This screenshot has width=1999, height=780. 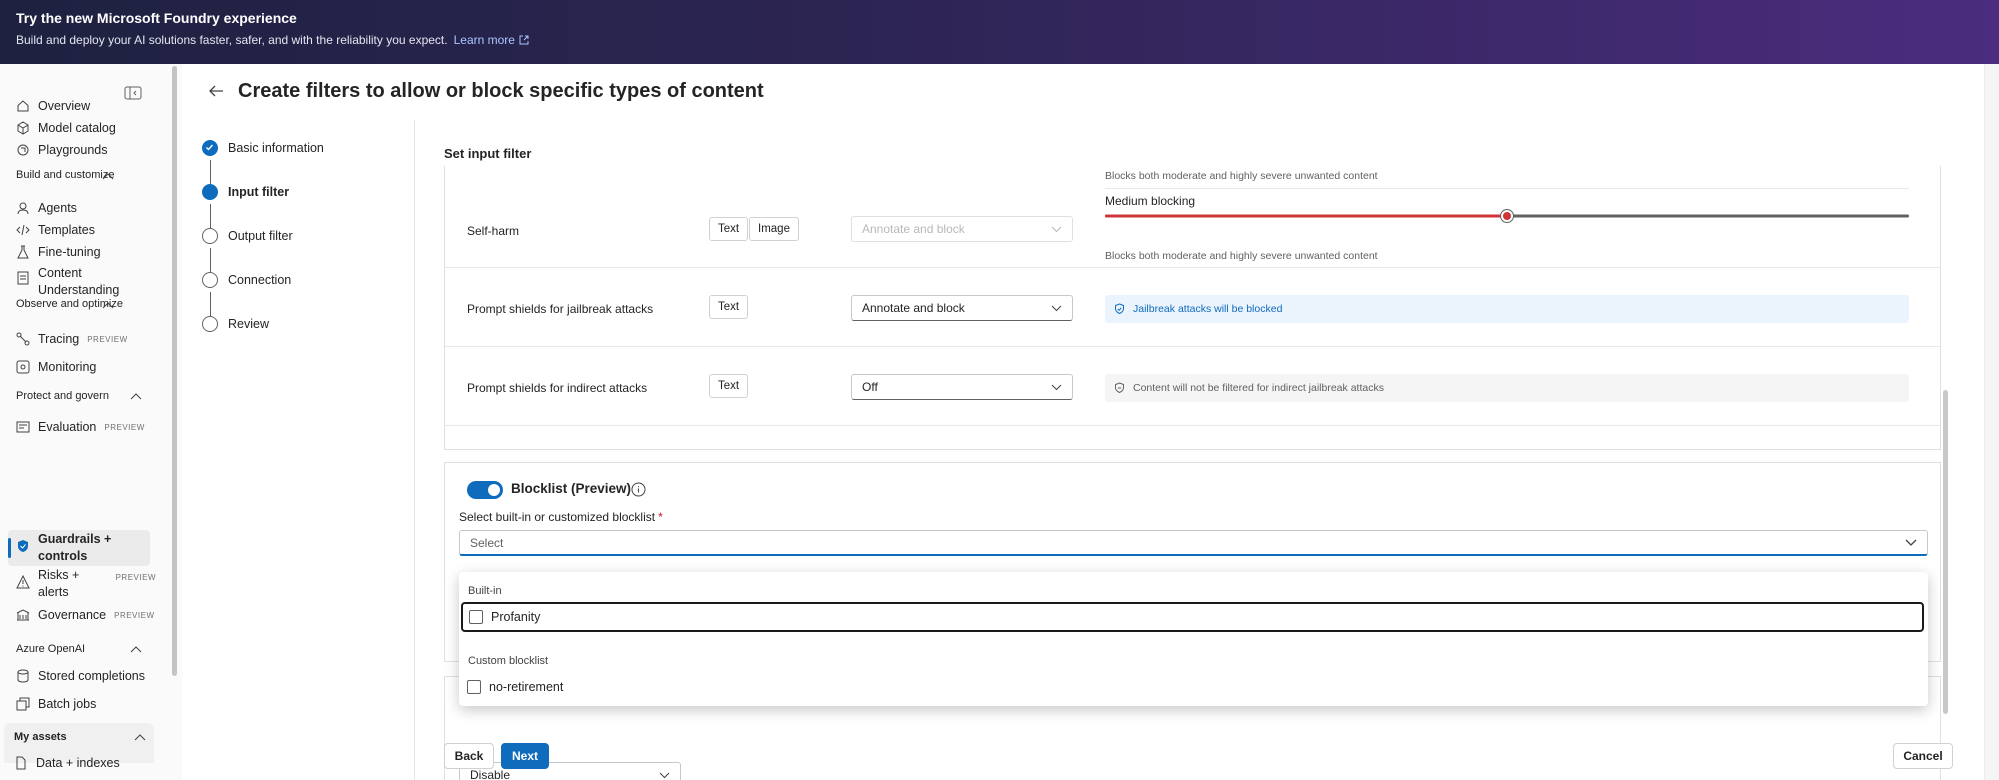 I want to click on severity-slider, so click(x=1507, y=216).